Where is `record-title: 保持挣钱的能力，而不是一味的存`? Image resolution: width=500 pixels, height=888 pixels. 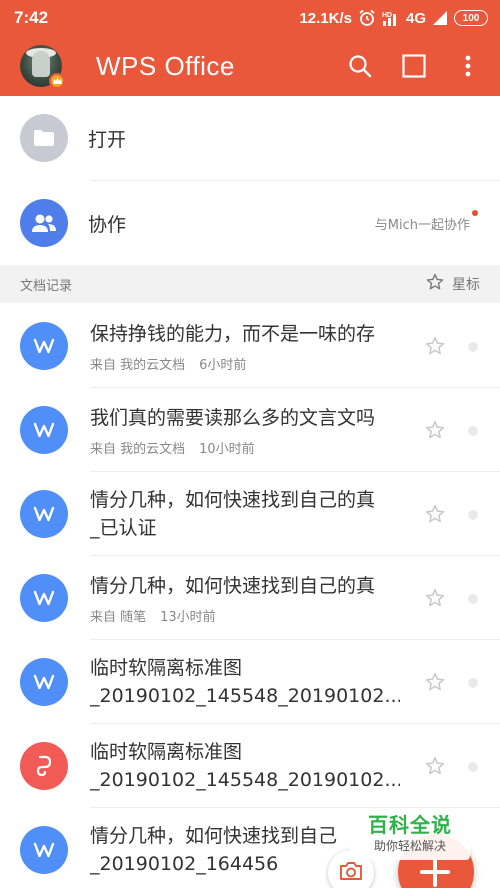 record-title: 保持挣钱的能力，而不是一味的存 is located at coordinates (233, 334).